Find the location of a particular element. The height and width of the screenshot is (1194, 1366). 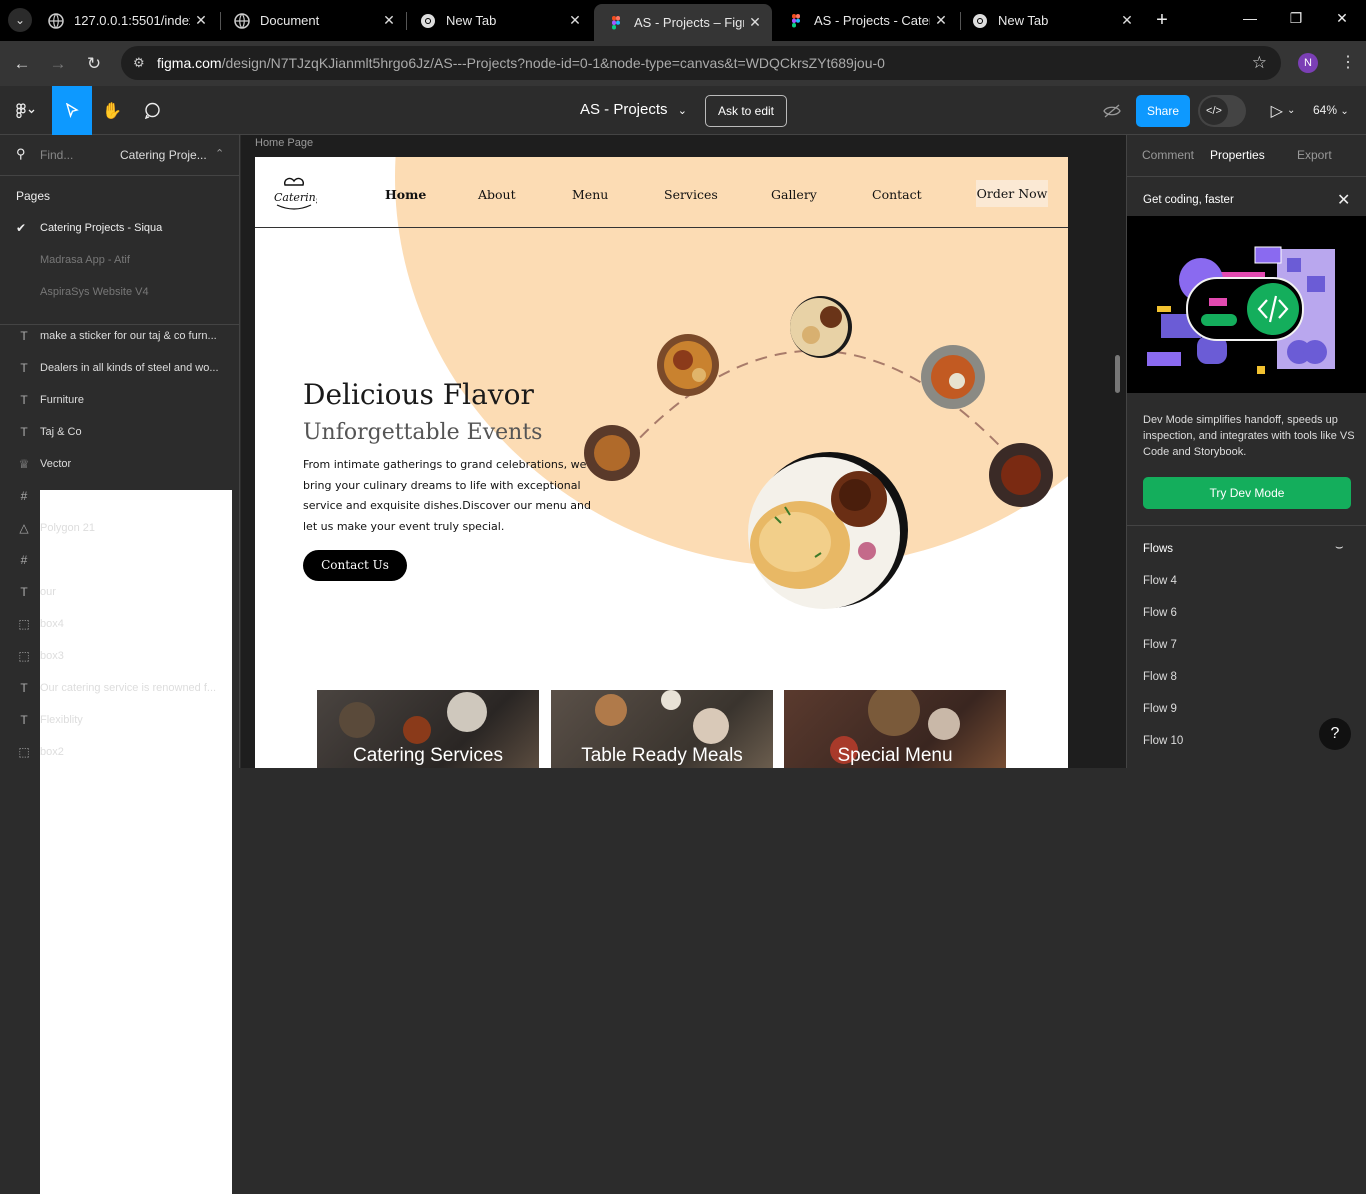

tab-export: Export is located at coordinates (1314, 155).